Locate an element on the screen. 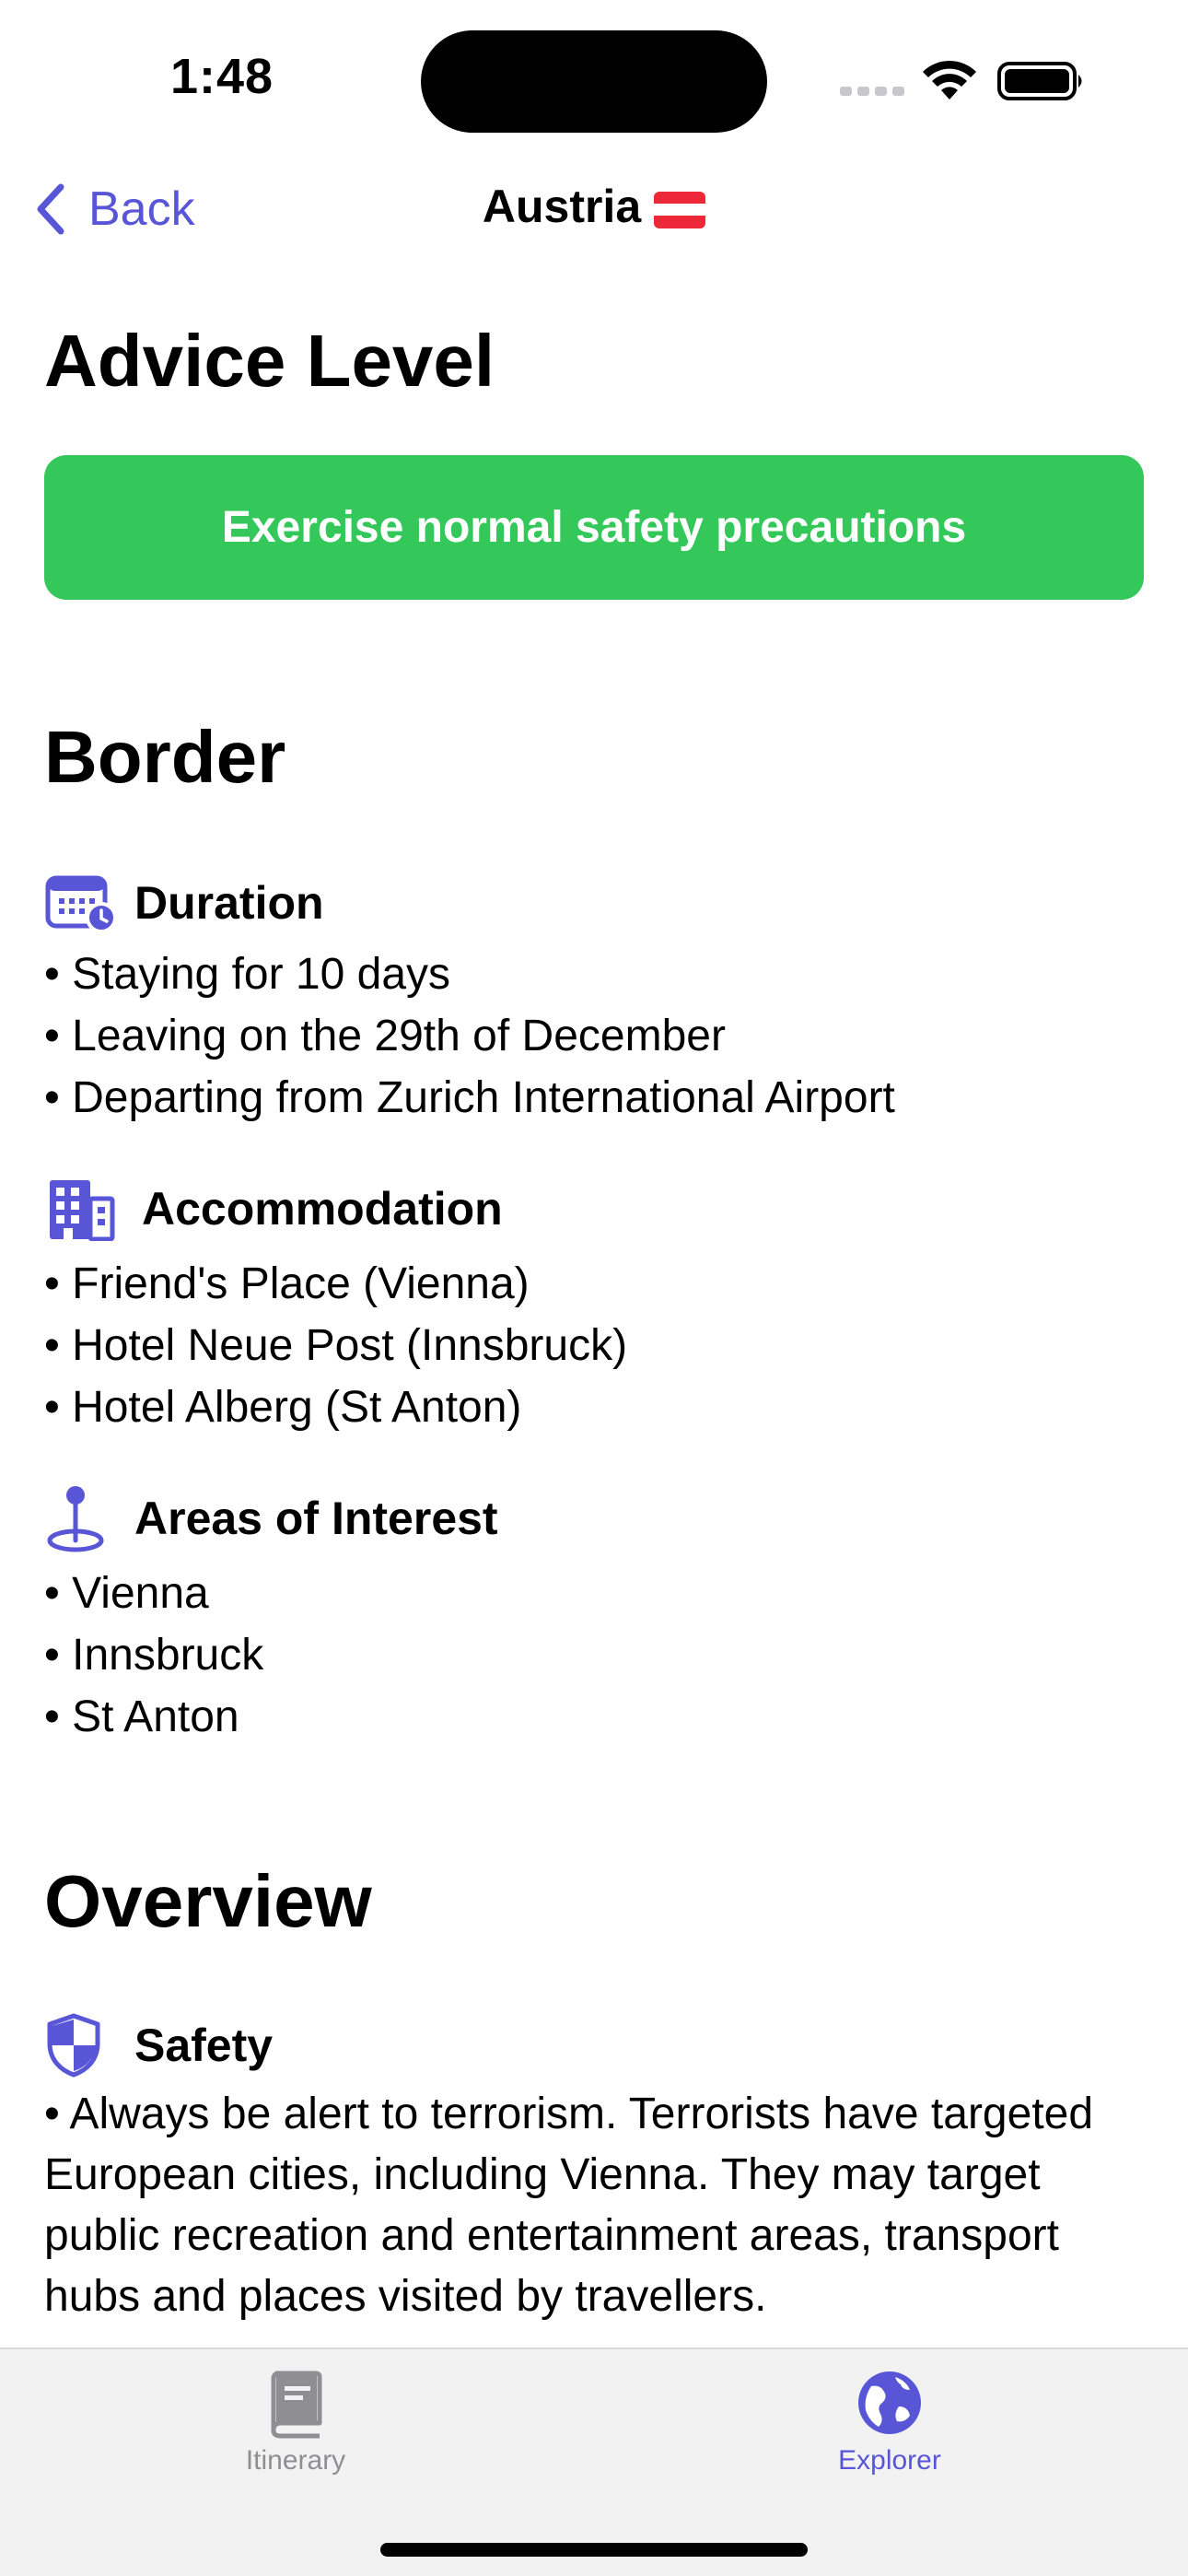  list-item: • Friend's Place (Vienna) is located at coordinates (287, 1283).